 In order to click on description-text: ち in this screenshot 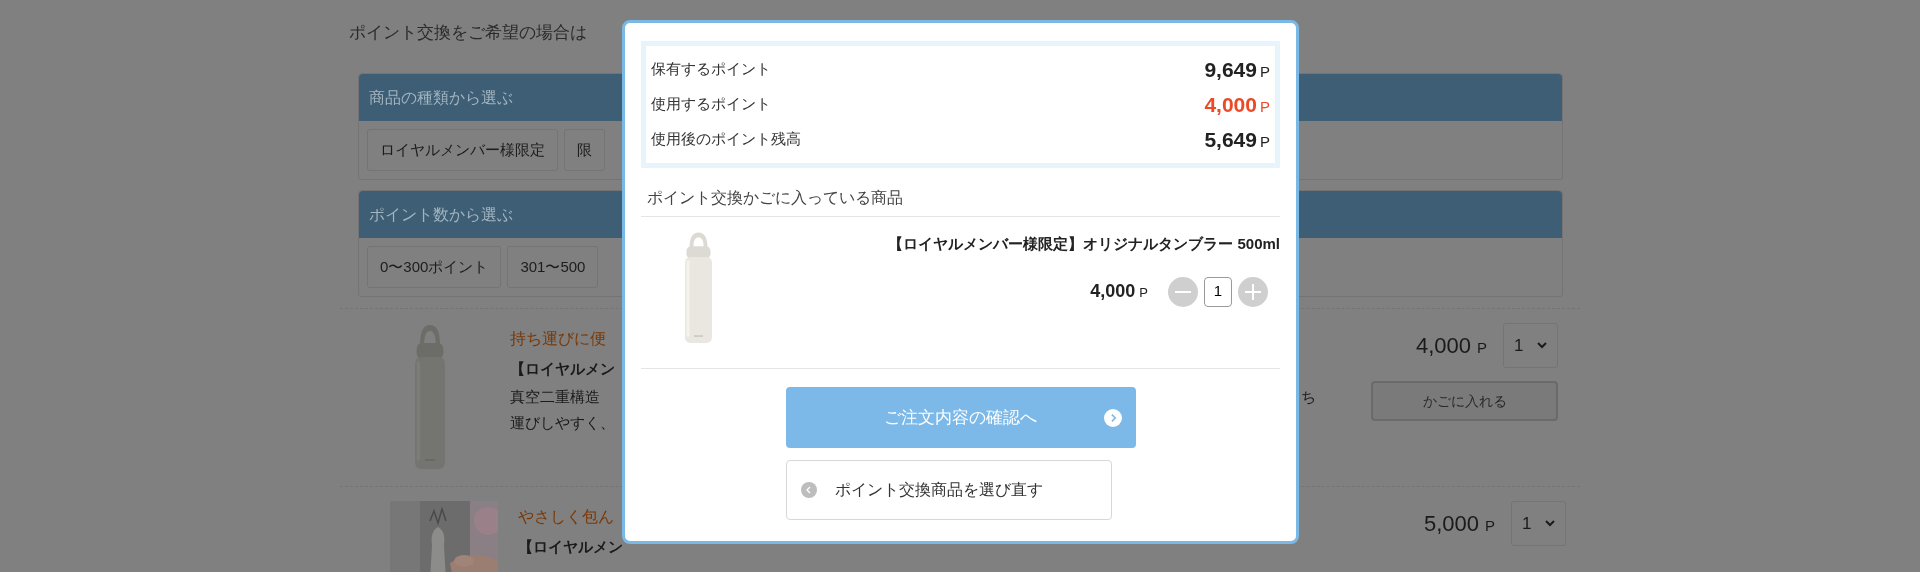, I will do `click(1308, 397)`.